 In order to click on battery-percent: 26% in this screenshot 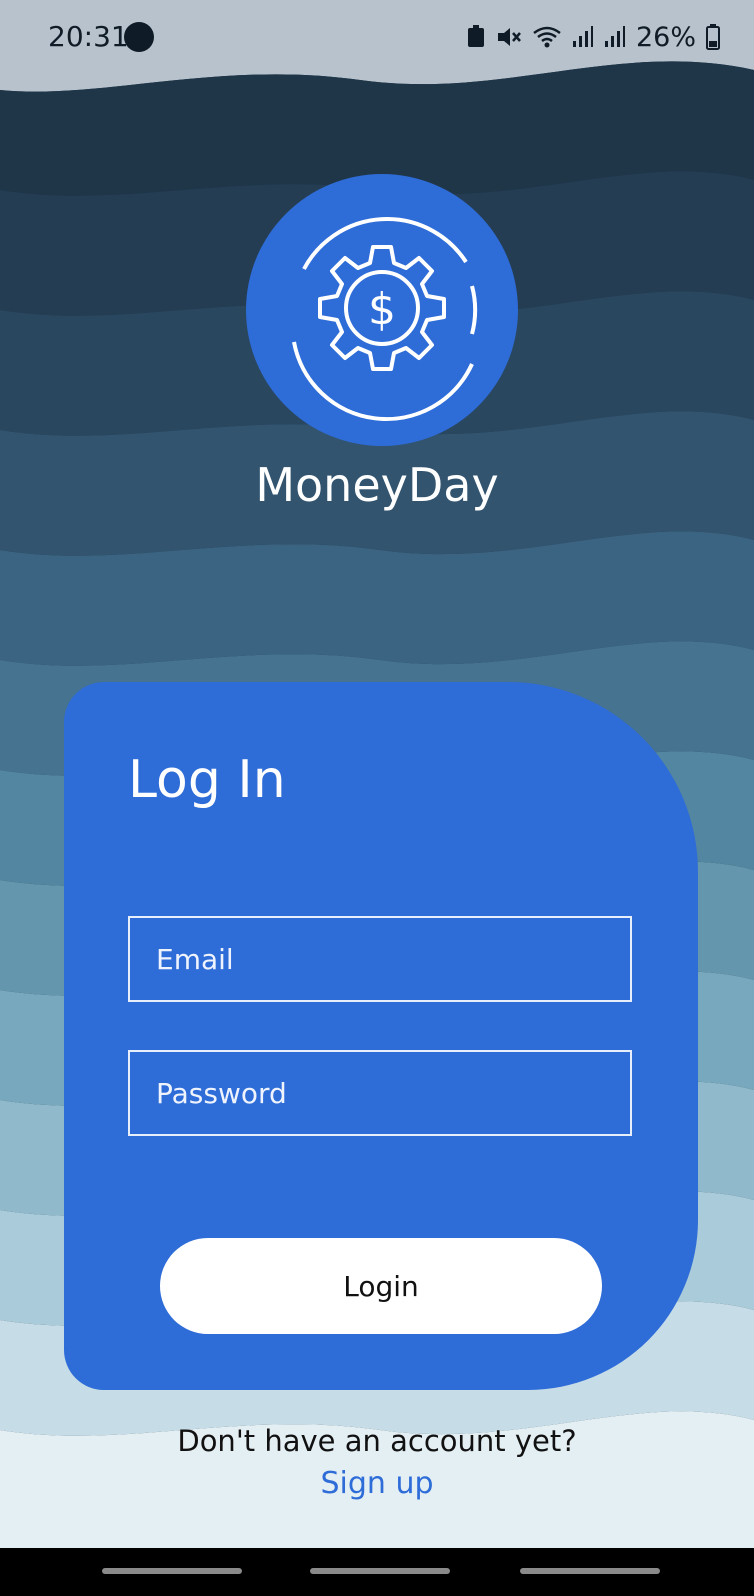, I will do `click(665, 37)`.